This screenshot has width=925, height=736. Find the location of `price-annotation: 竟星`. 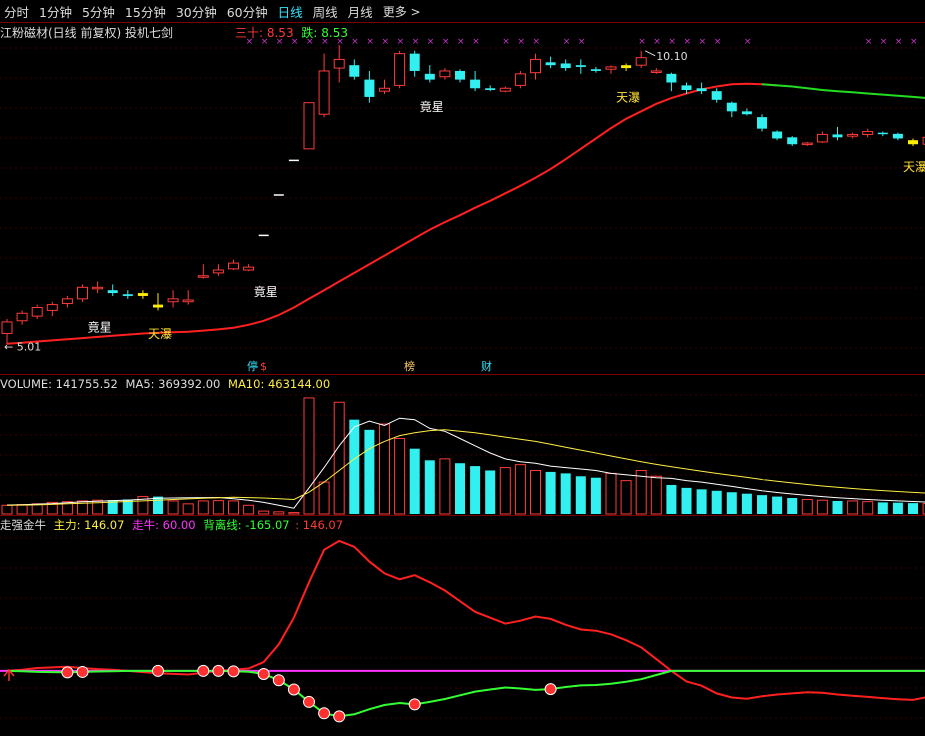

price-annotation: 竟星 is located at coordinates (432, 107).